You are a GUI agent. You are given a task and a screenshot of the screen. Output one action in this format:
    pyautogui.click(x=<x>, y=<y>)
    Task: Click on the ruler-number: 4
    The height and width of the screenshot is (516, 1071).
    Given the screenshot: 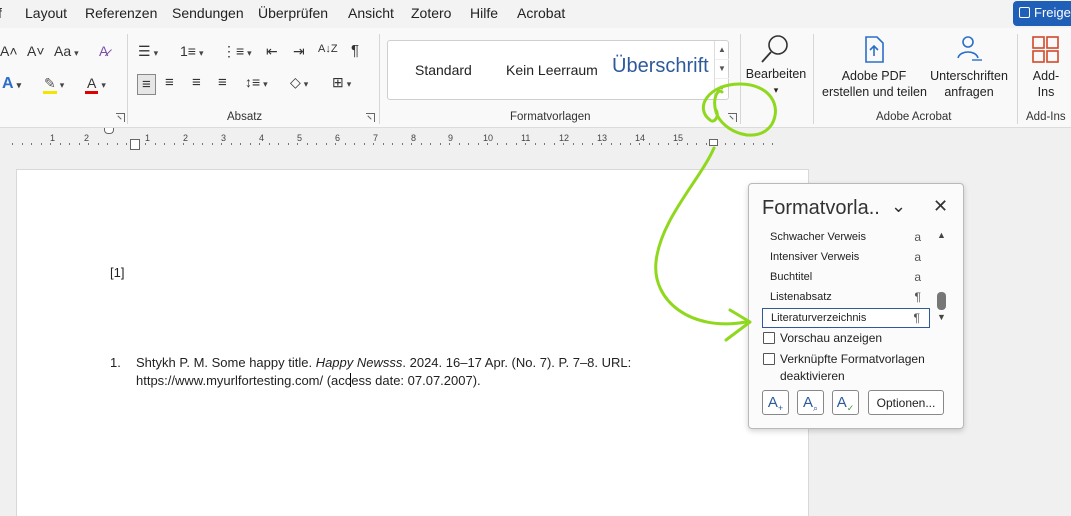 What is the action you would take?
    pyautogui.click(x=262, y=138)
    